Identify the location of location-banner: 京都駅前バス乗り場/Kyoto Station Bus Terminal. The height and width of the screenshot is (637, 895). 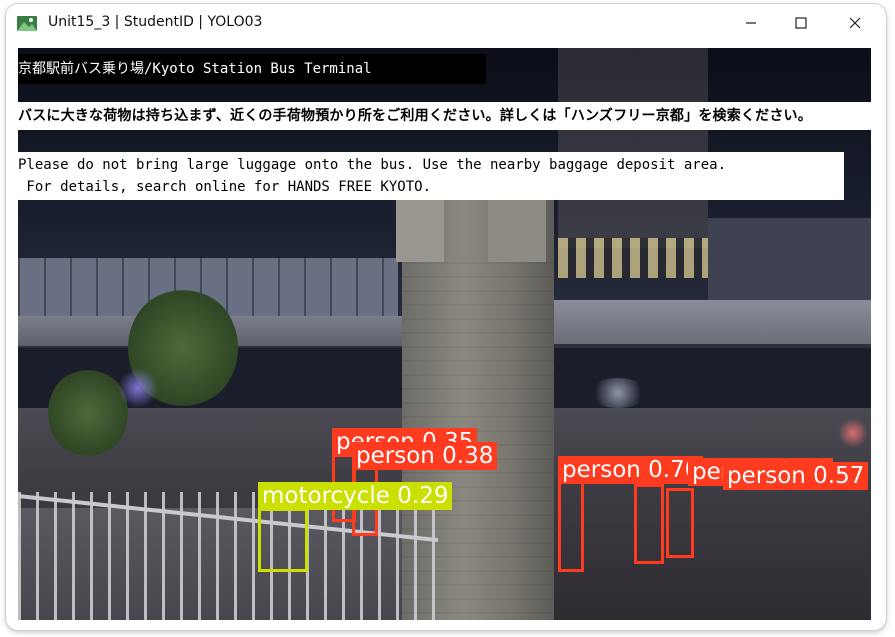
(252, 69).